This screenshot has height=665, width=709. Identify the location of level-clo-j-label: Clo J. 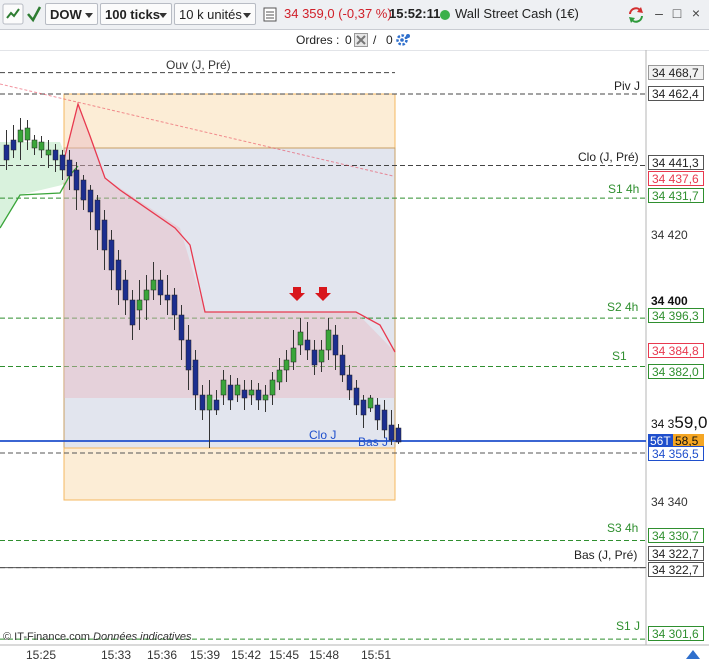
(323, 435).